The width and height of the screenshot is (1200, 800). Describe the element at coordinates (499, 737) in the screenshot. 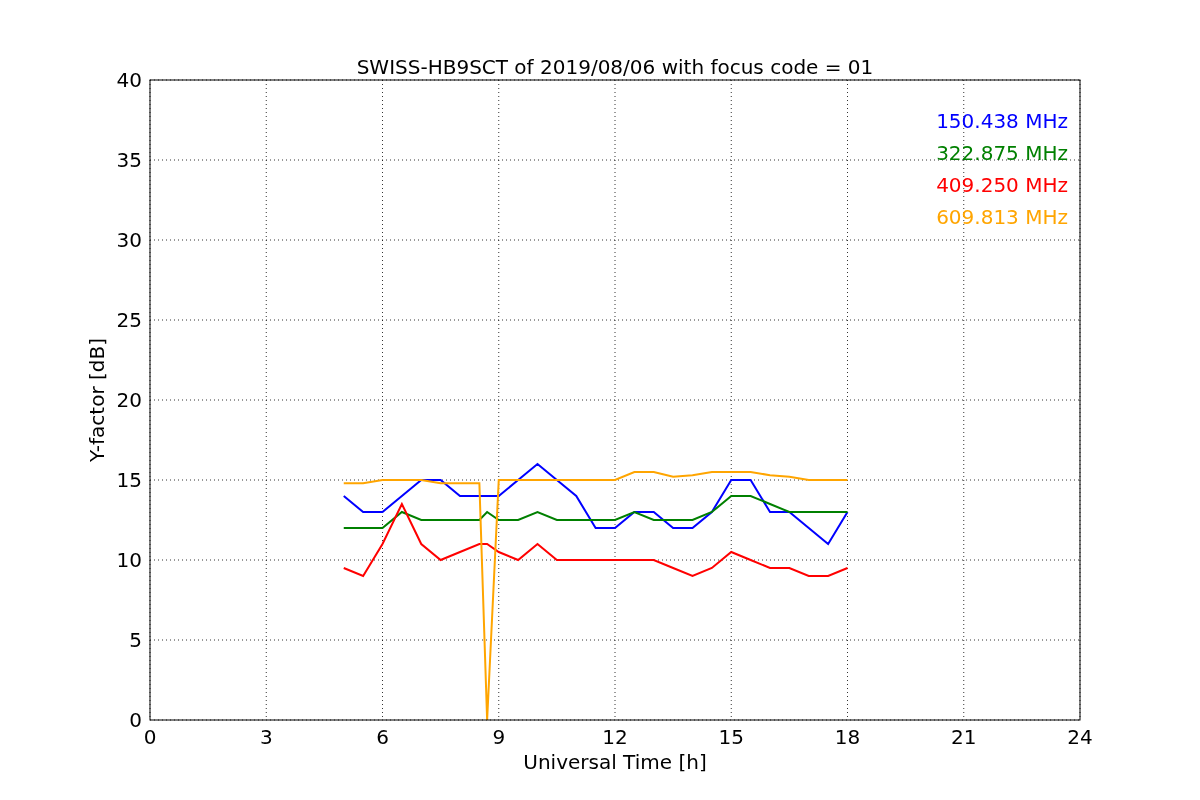

I see `x-tick-label: 9` at that location.